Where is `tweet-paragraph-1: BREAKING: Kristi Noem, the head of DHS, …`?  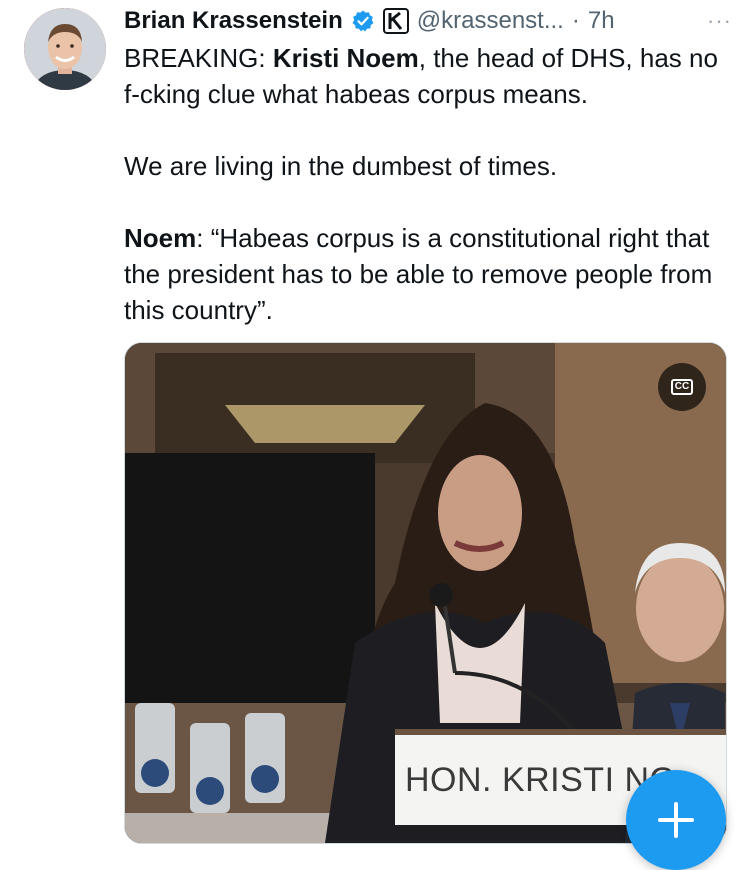 tweet-paragraph-1: BREAKING: Kristi Noem, the head of DHS, … is located at coordinates (429, 76).